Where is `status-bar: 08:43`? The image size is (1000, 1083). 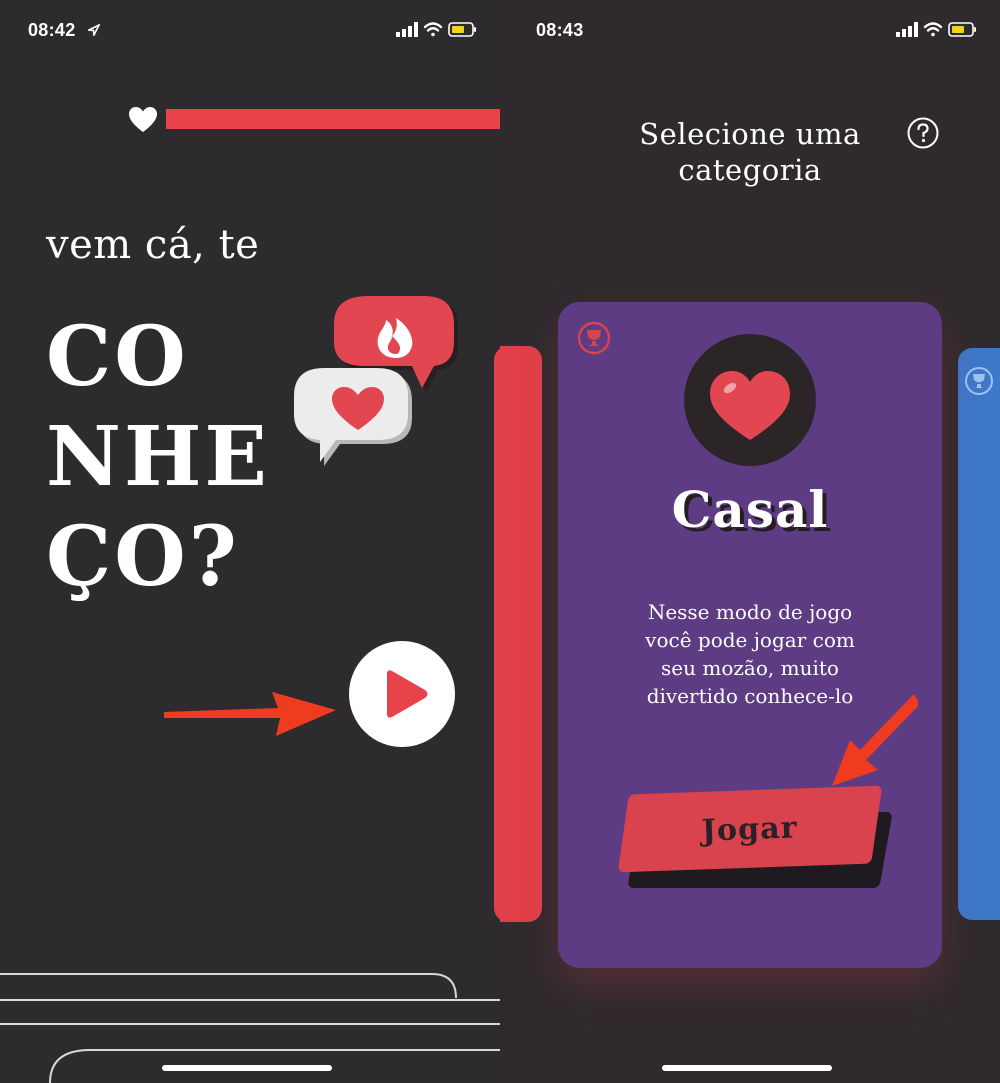
status-bar: 08:43 is located at coordinates (750, 30).